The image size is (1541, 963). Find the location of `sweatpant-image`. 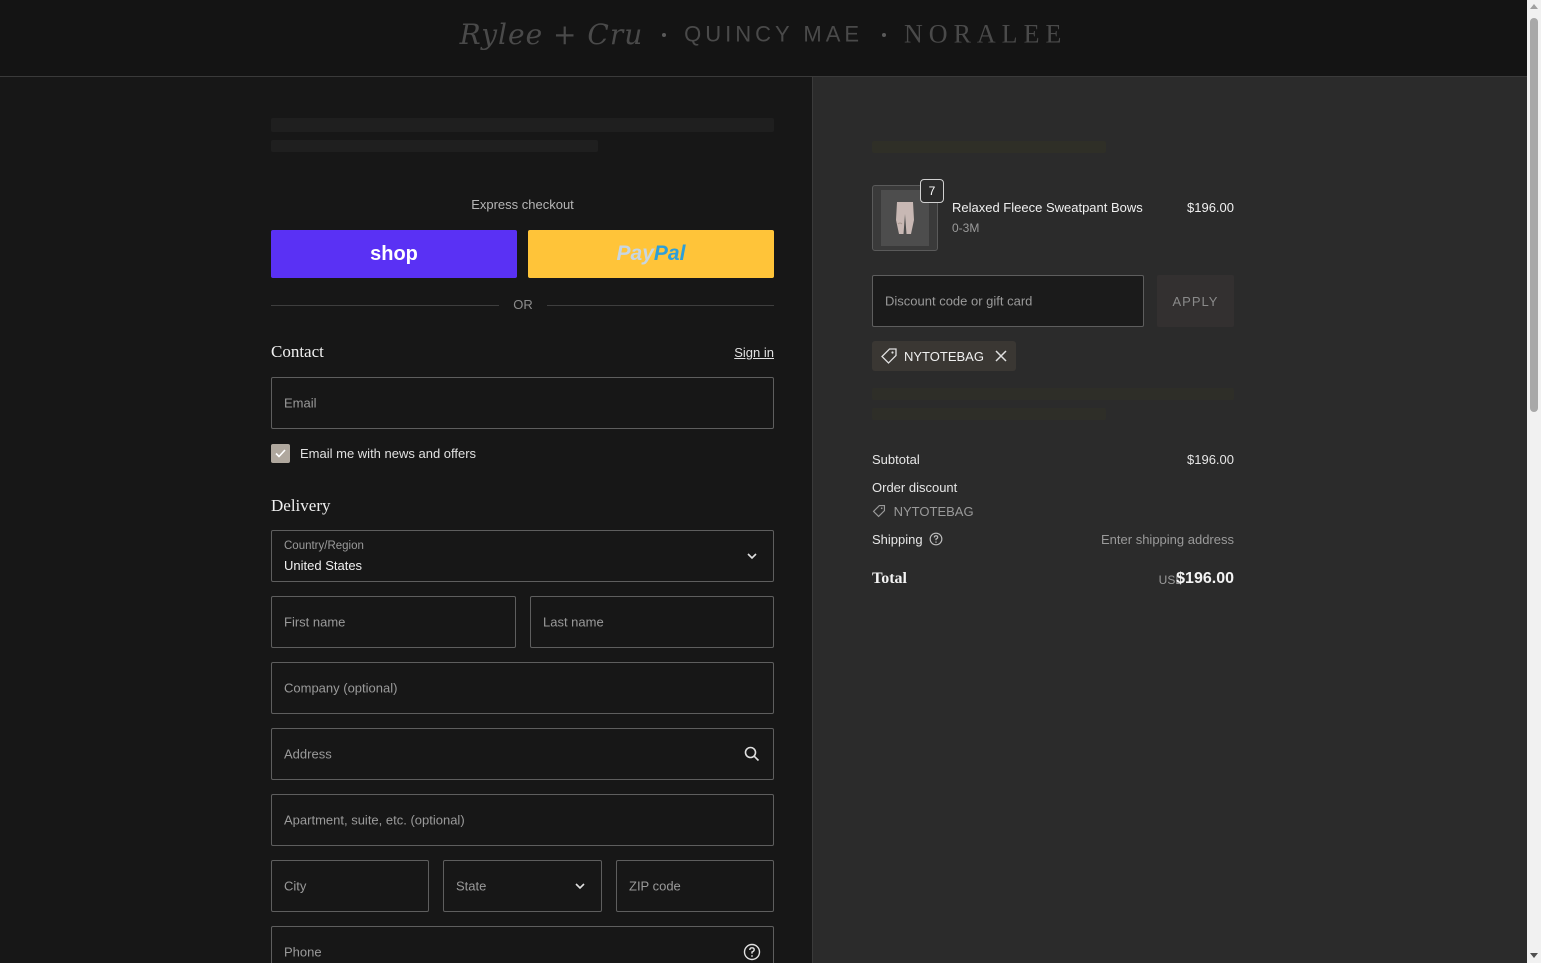

sweatpant-image is located at coordinates (905, 218).